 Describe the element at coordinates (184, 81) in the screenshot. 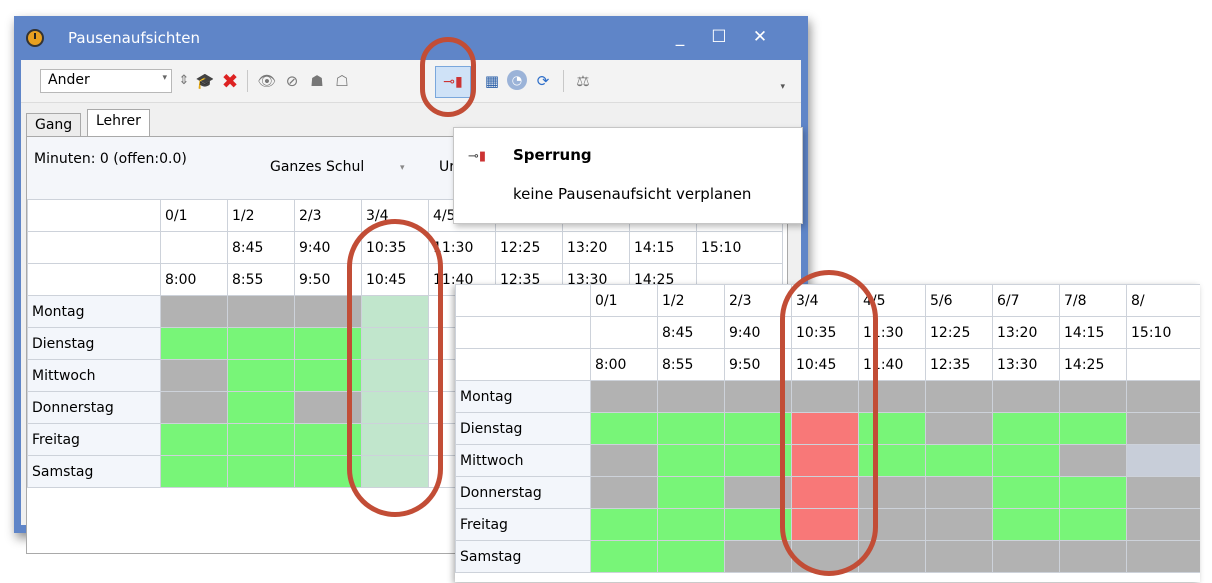

I see `sort-icon: ⇕` at that location.